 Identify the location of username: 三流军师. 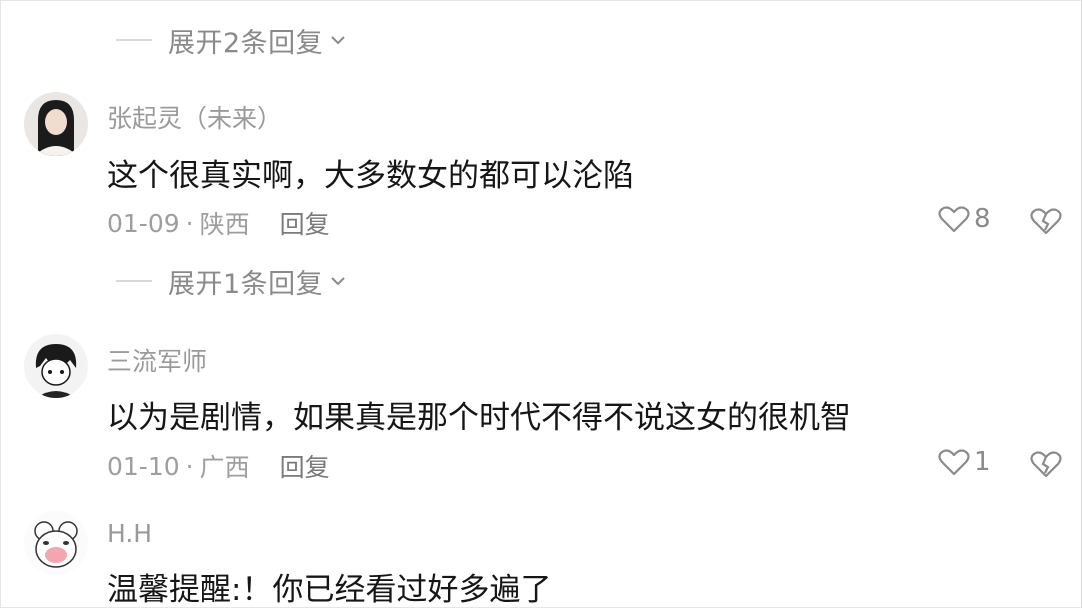
(157, 360).